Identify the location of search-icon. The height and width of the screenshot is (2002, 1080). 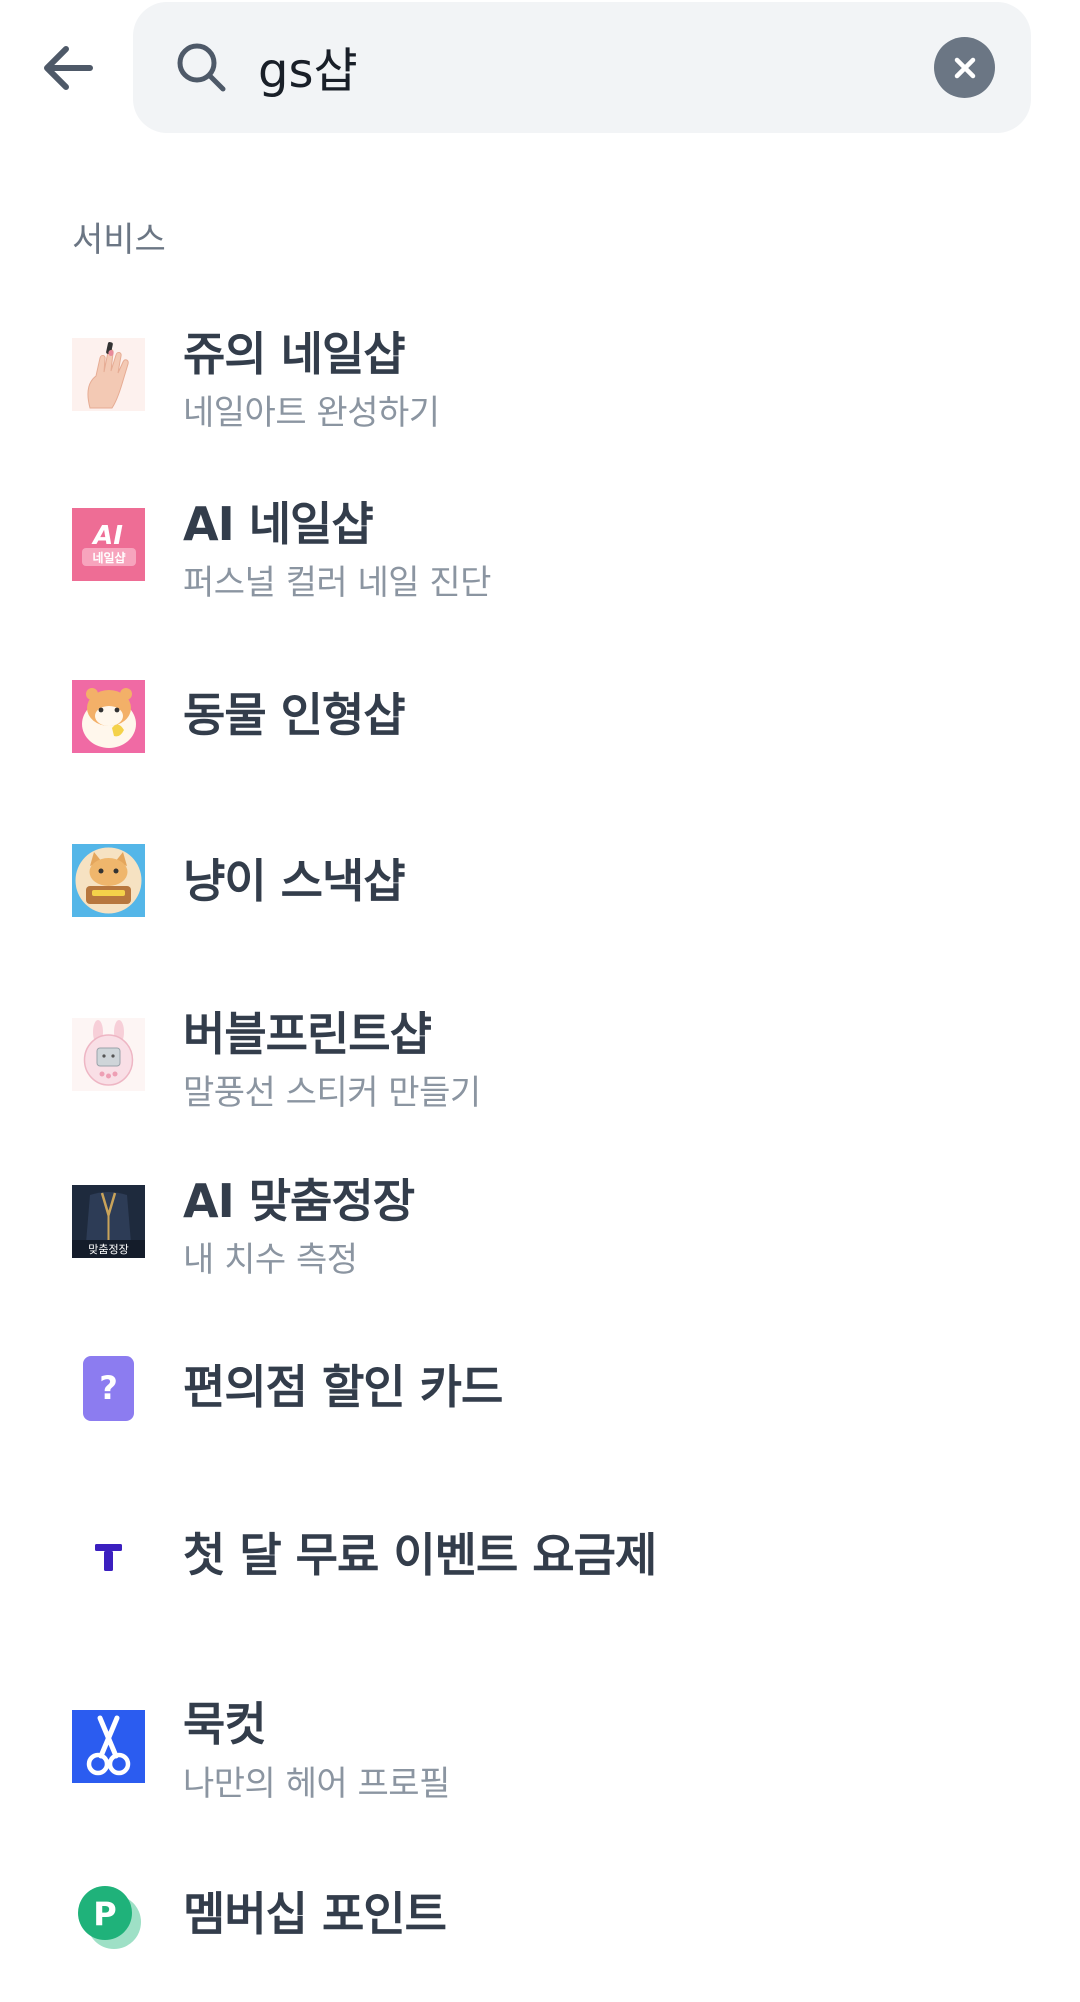
(201, 67).